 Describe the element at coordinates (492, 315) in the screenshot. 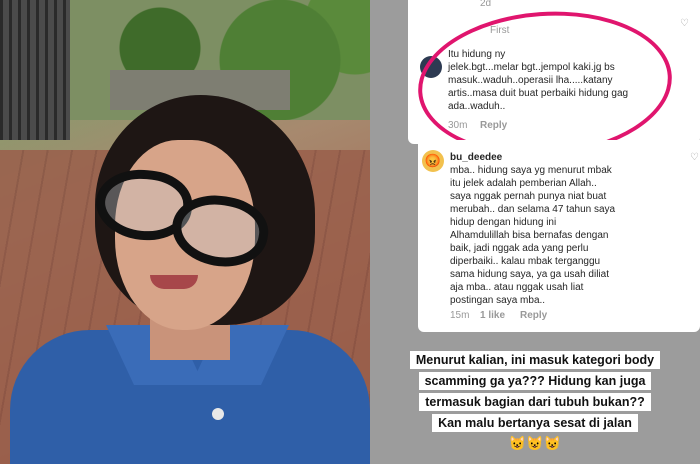

I see `reply-likes: 1 like` at that location.